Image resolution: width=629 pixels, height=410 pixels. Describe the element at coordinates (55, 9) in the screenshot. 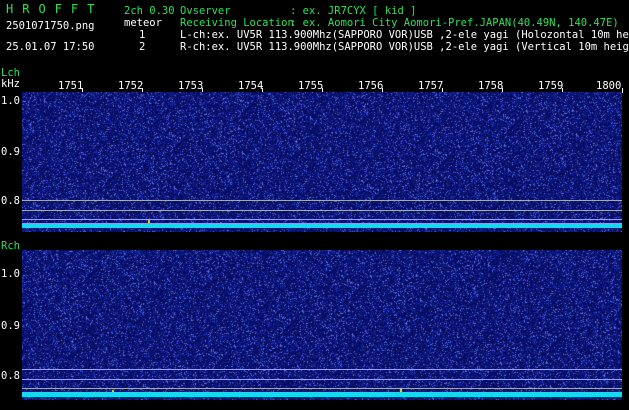

I see `app-brand: HROFFT` at that location.